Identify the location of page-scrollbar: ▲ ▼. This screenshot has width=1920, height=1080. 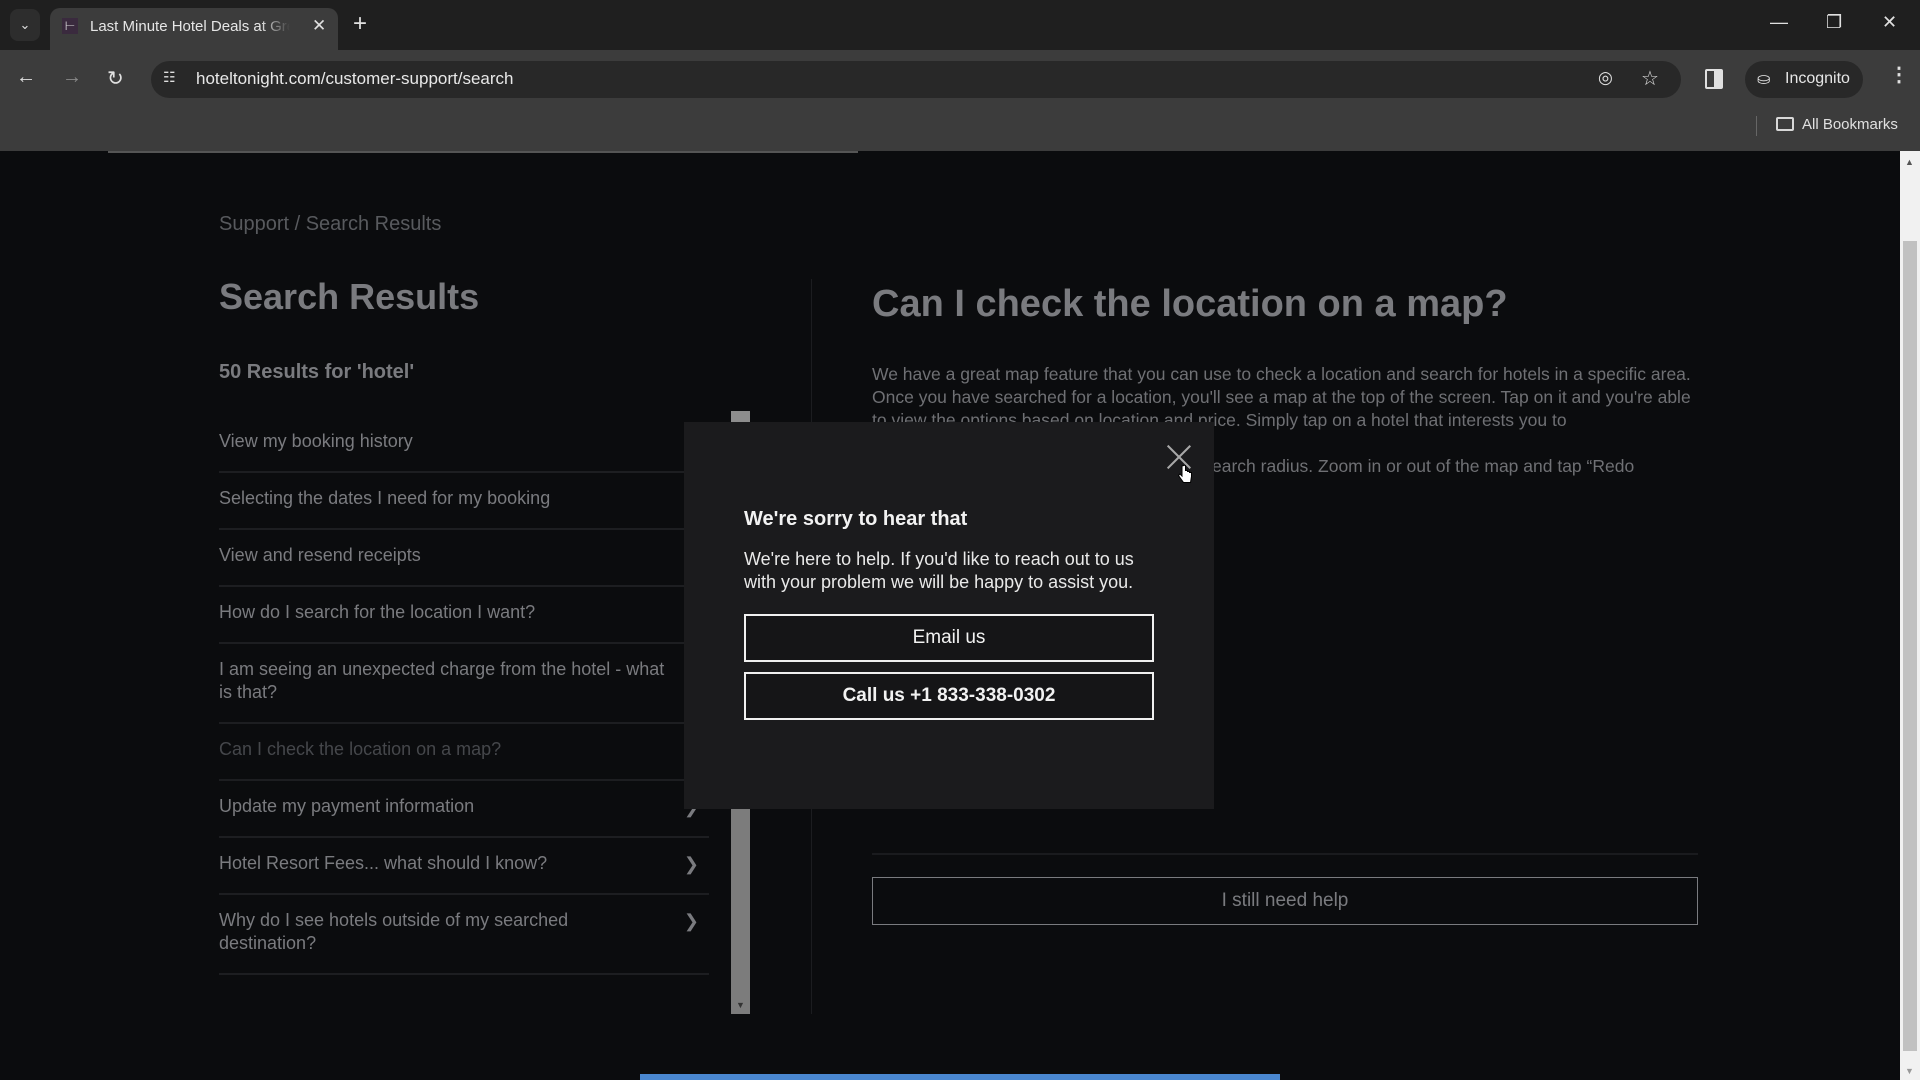
(1910, 615).